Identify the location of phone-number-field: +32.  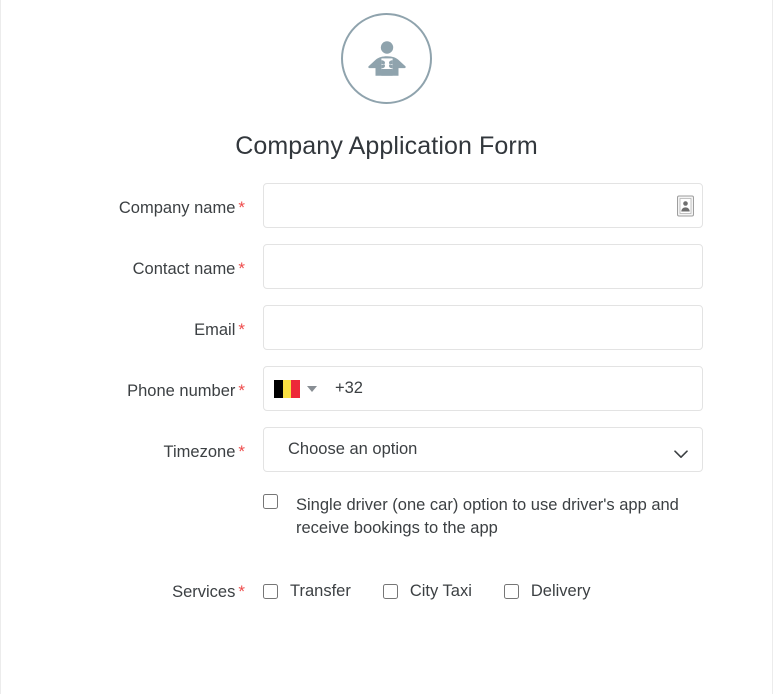
(483, 388).